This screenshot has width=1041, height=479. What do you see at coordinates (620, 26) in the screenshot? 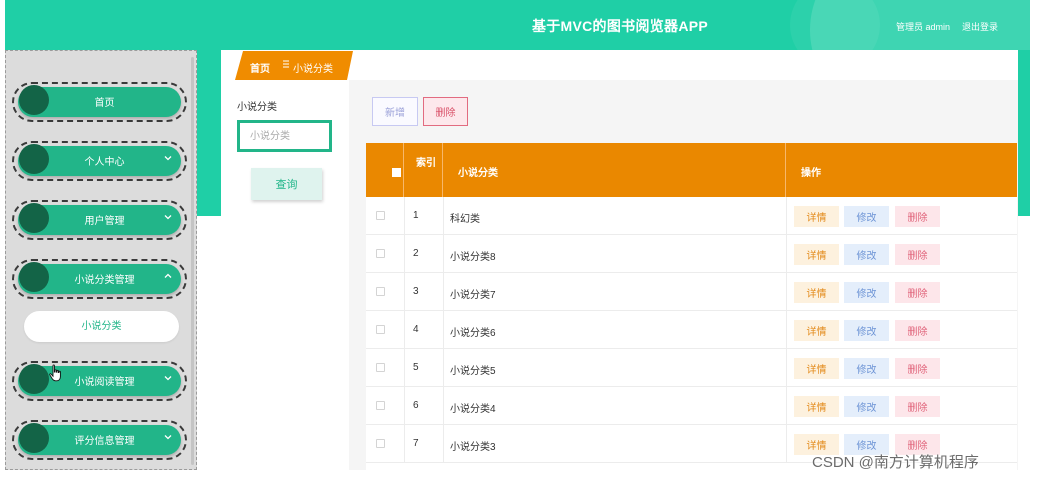
I see `app-title: 基于MVC的图书阅览器APP` at bounding box center [620, 26].